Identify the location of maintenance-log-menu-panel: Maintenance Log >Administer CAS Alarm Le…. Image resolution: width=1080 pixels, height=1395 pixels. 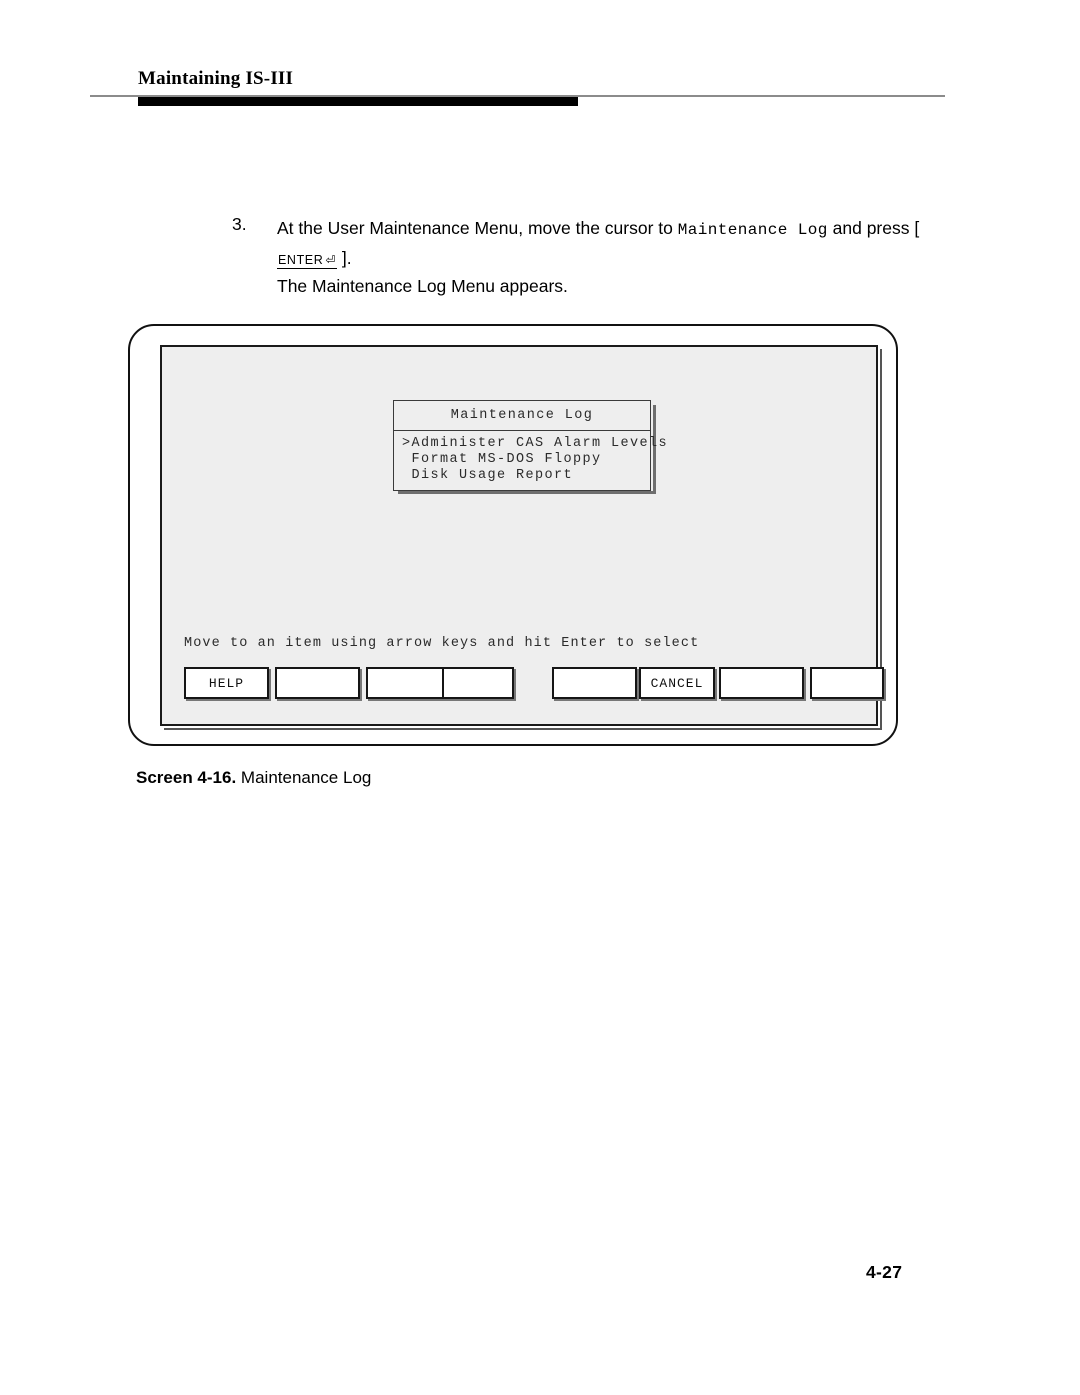
(530, 445).